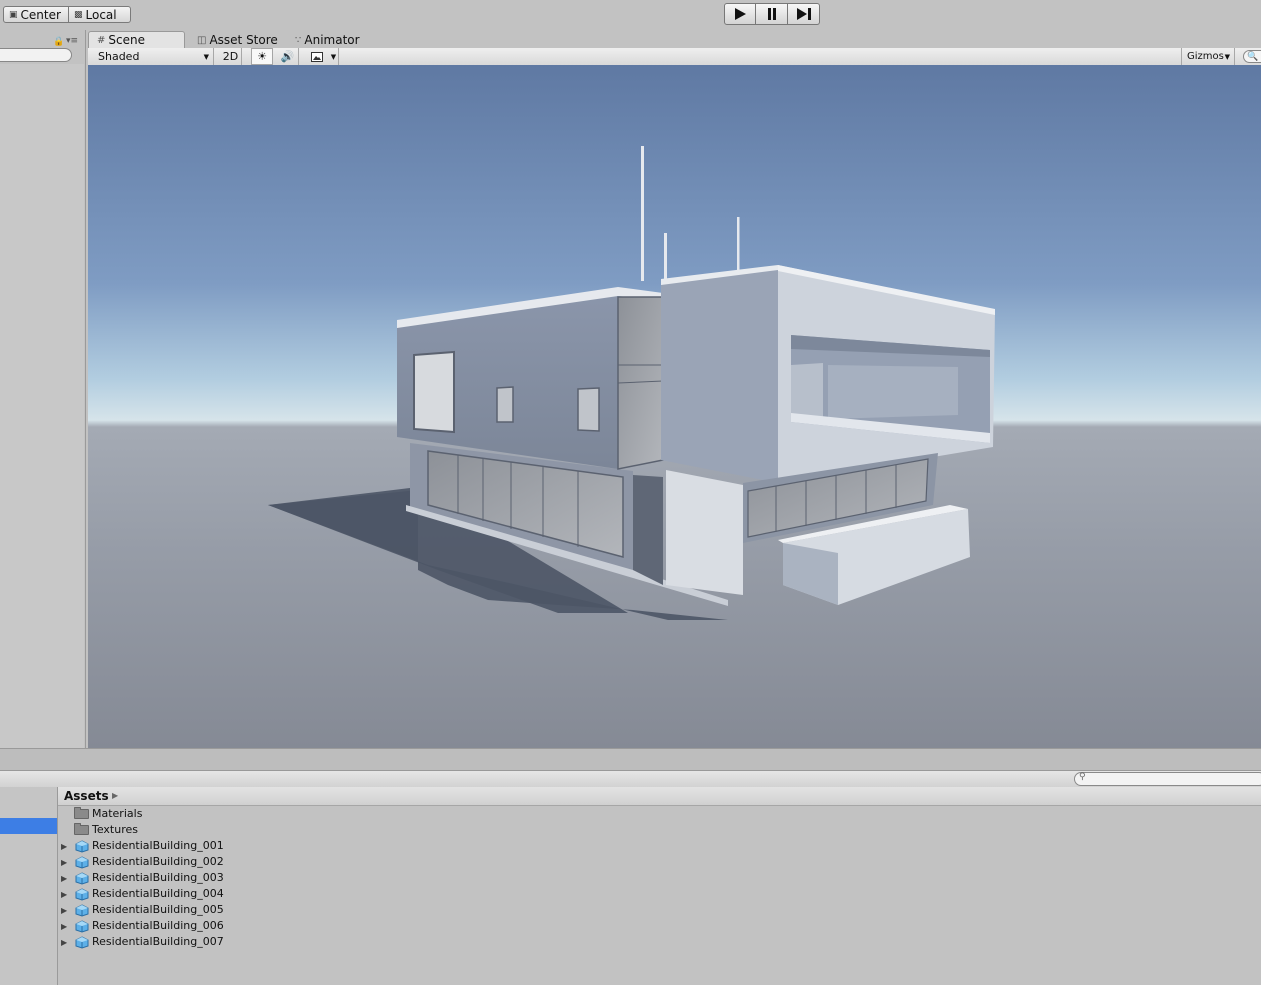  Describe the element at coordinates (13, 14) in the screenshot. I see `pivot-icon: ▣` at that location.